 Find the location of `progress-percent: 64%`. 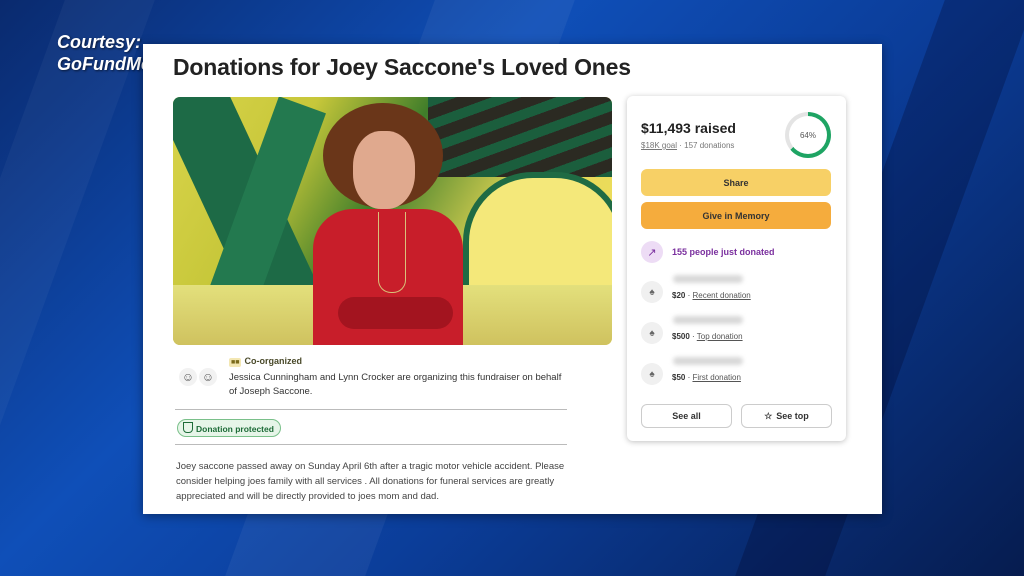

progress-percent: 64% is located at coordinates (808, 135).